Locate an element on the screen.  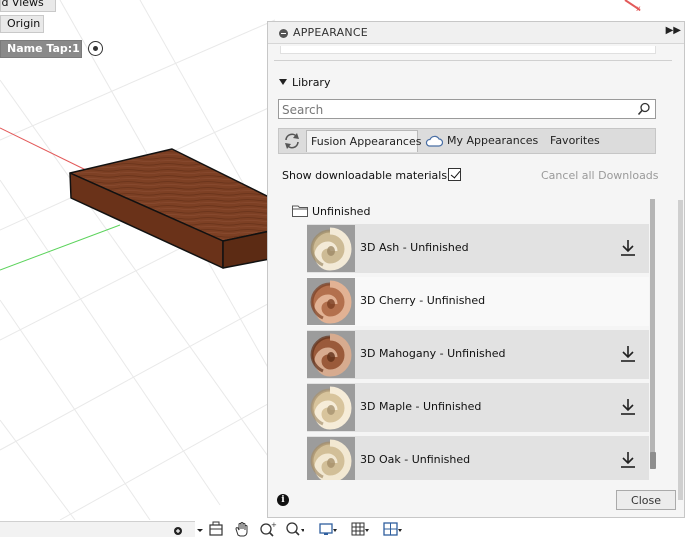
in-this-design-area is located at coordinates (468, 50).